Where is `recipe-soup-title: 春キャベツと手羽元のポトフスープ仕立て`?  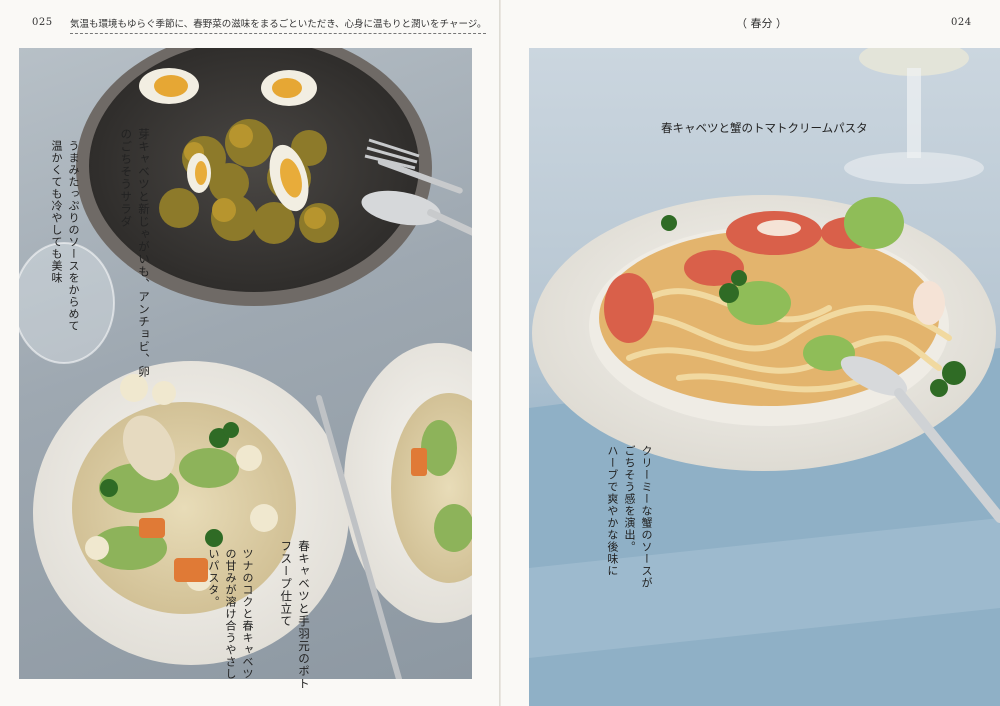
recipe-soup-title: 春キャベツと手羽元のポトフスープ仕立て is located at coordinates (295, 615).